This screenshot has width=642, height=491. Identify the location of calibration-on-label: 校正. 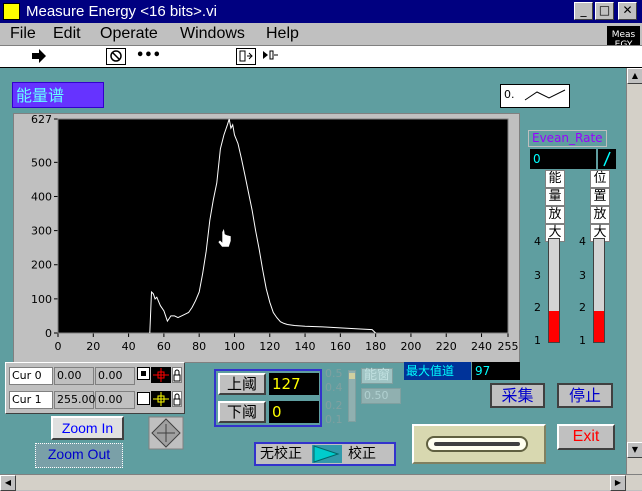
(362, 454).